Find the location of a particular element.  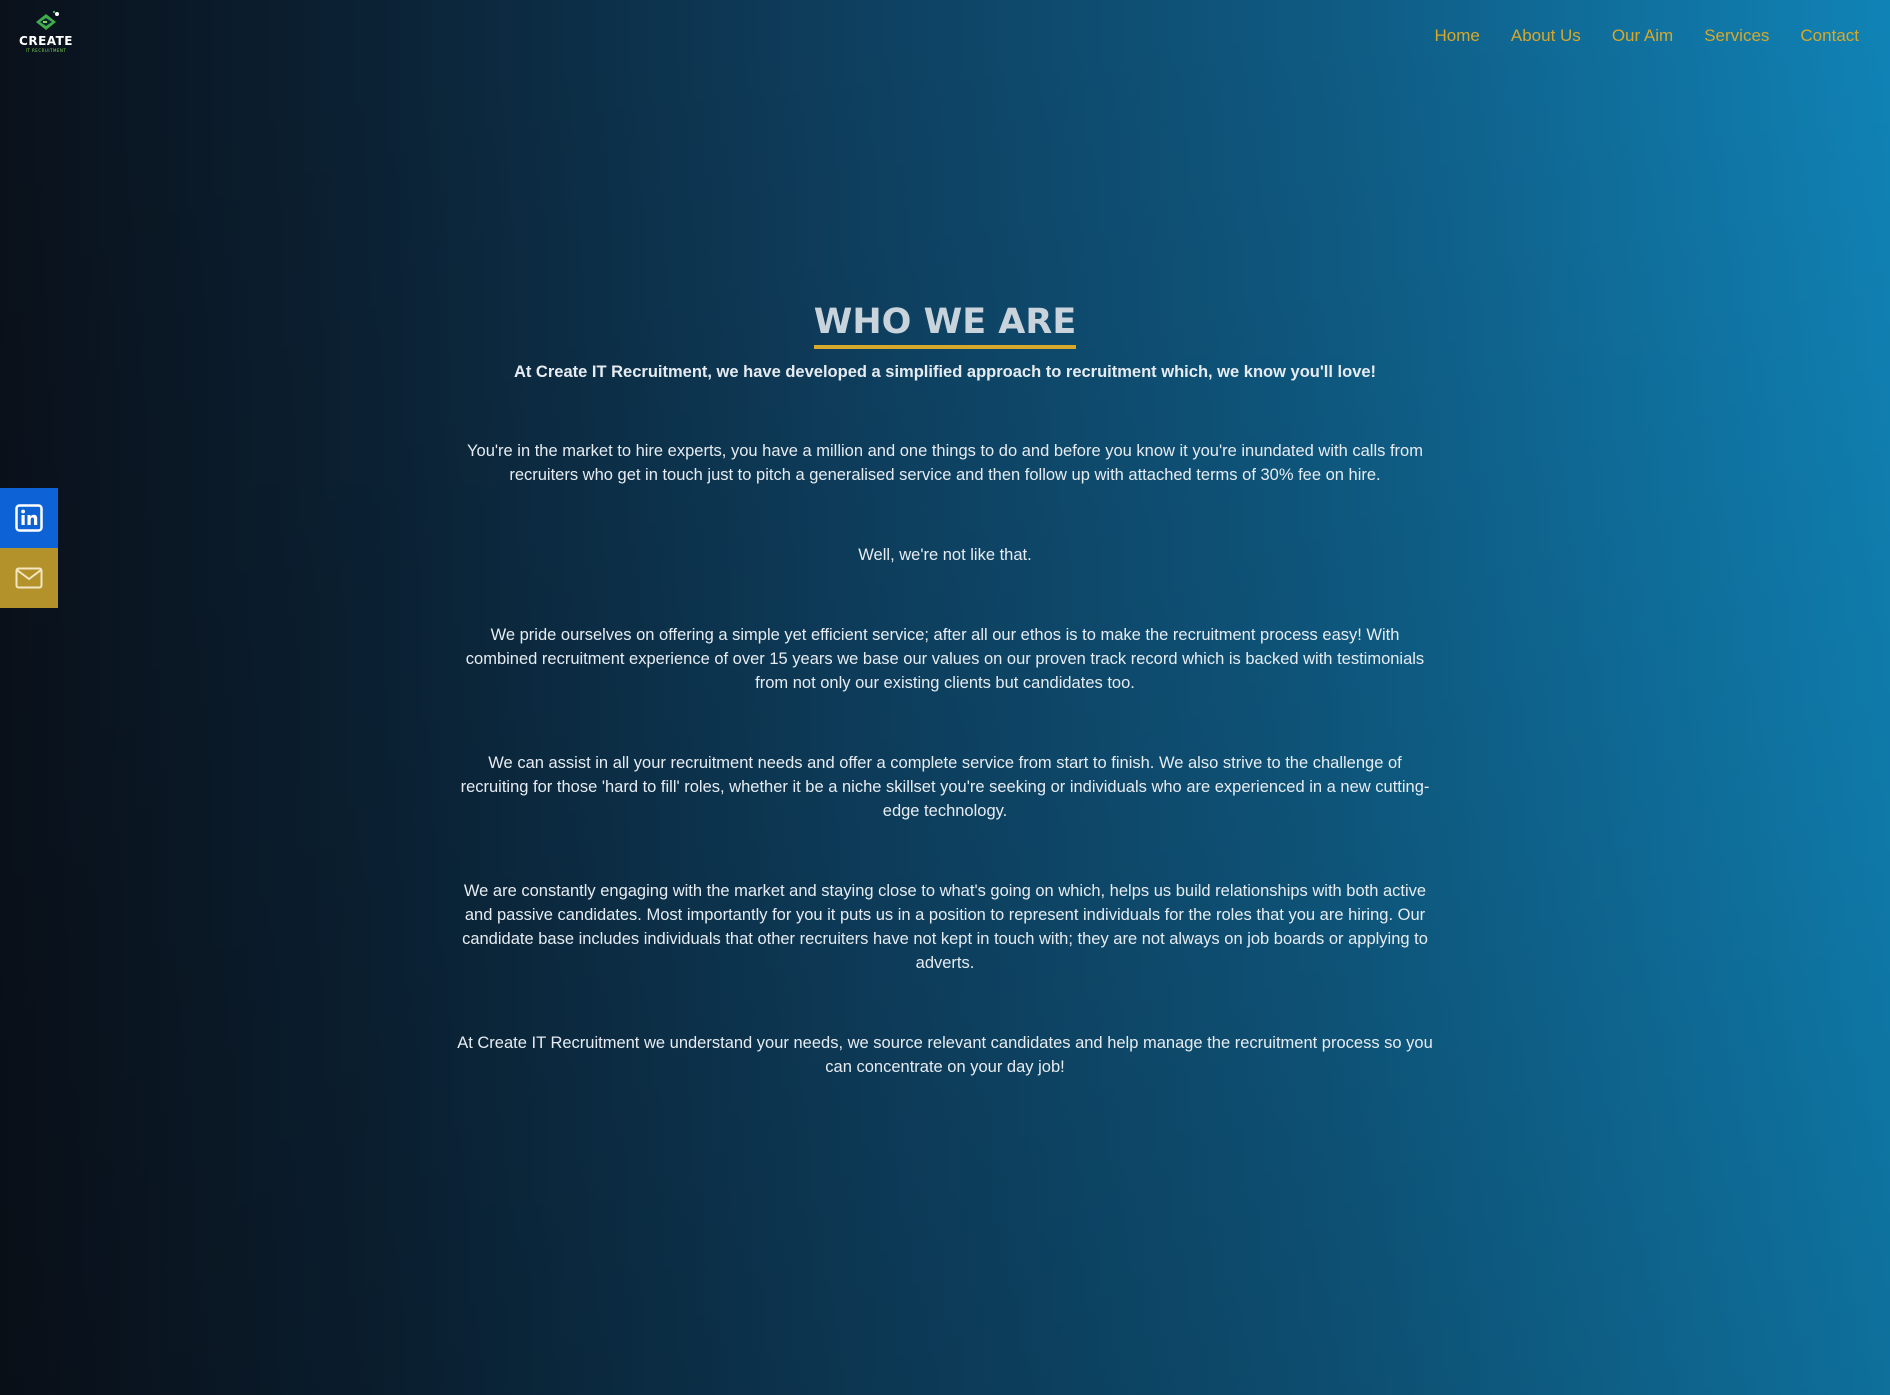

logo-mark-icon is located at coordinates (47, 20).